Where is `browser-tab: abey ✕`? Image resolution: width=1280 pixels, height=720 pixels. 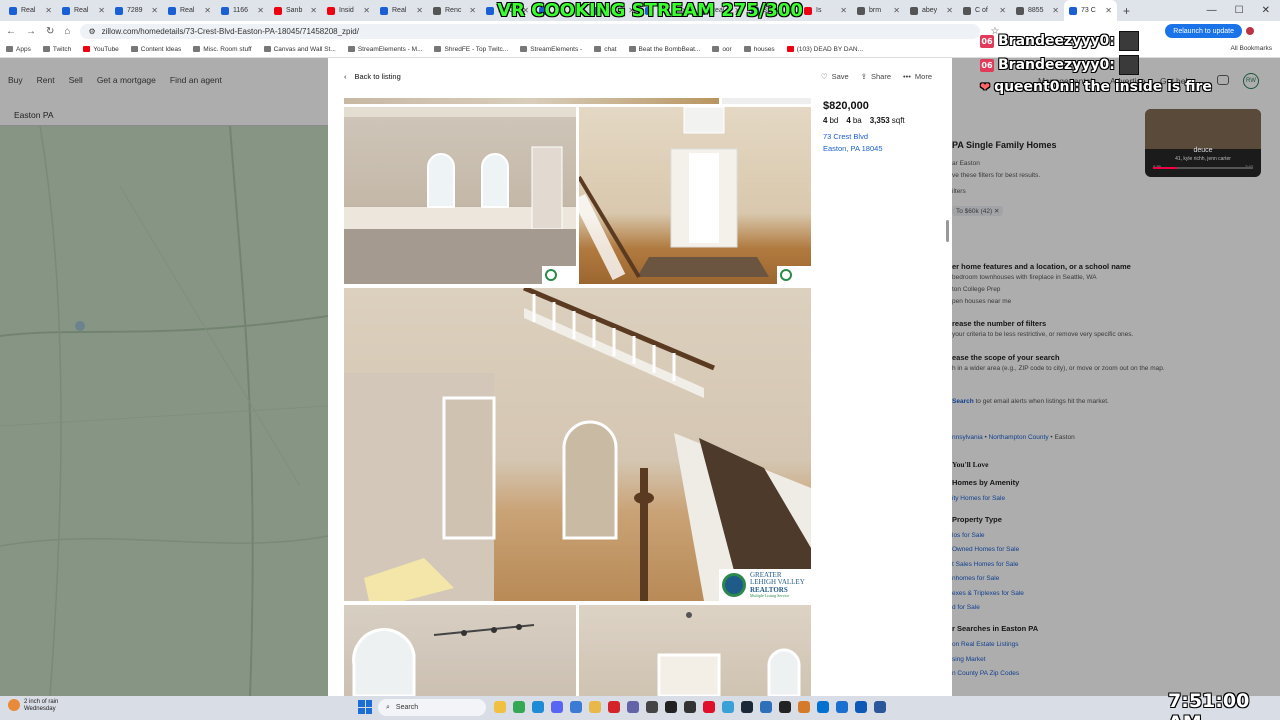
browser-tab: abey ✕ is located at coordinates (931, 10).